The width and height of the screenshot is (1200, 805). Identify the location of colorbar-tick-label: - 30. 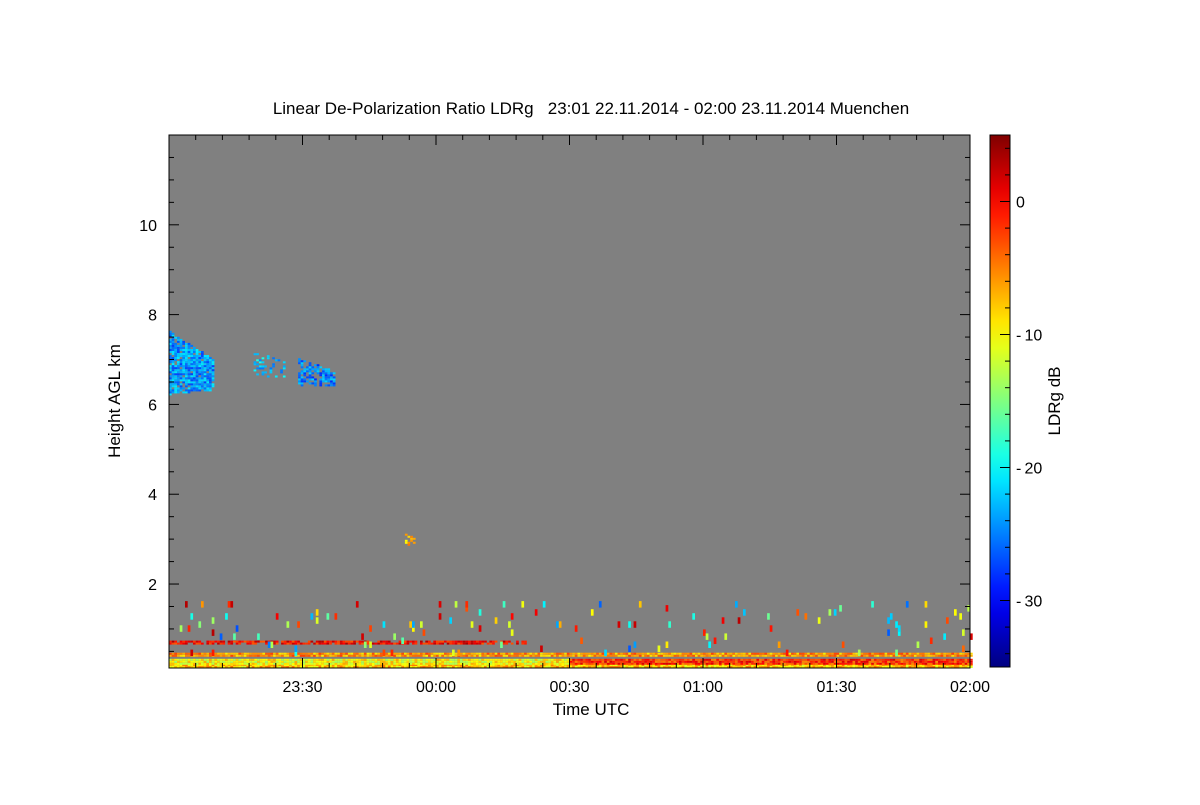
(1029, 602).